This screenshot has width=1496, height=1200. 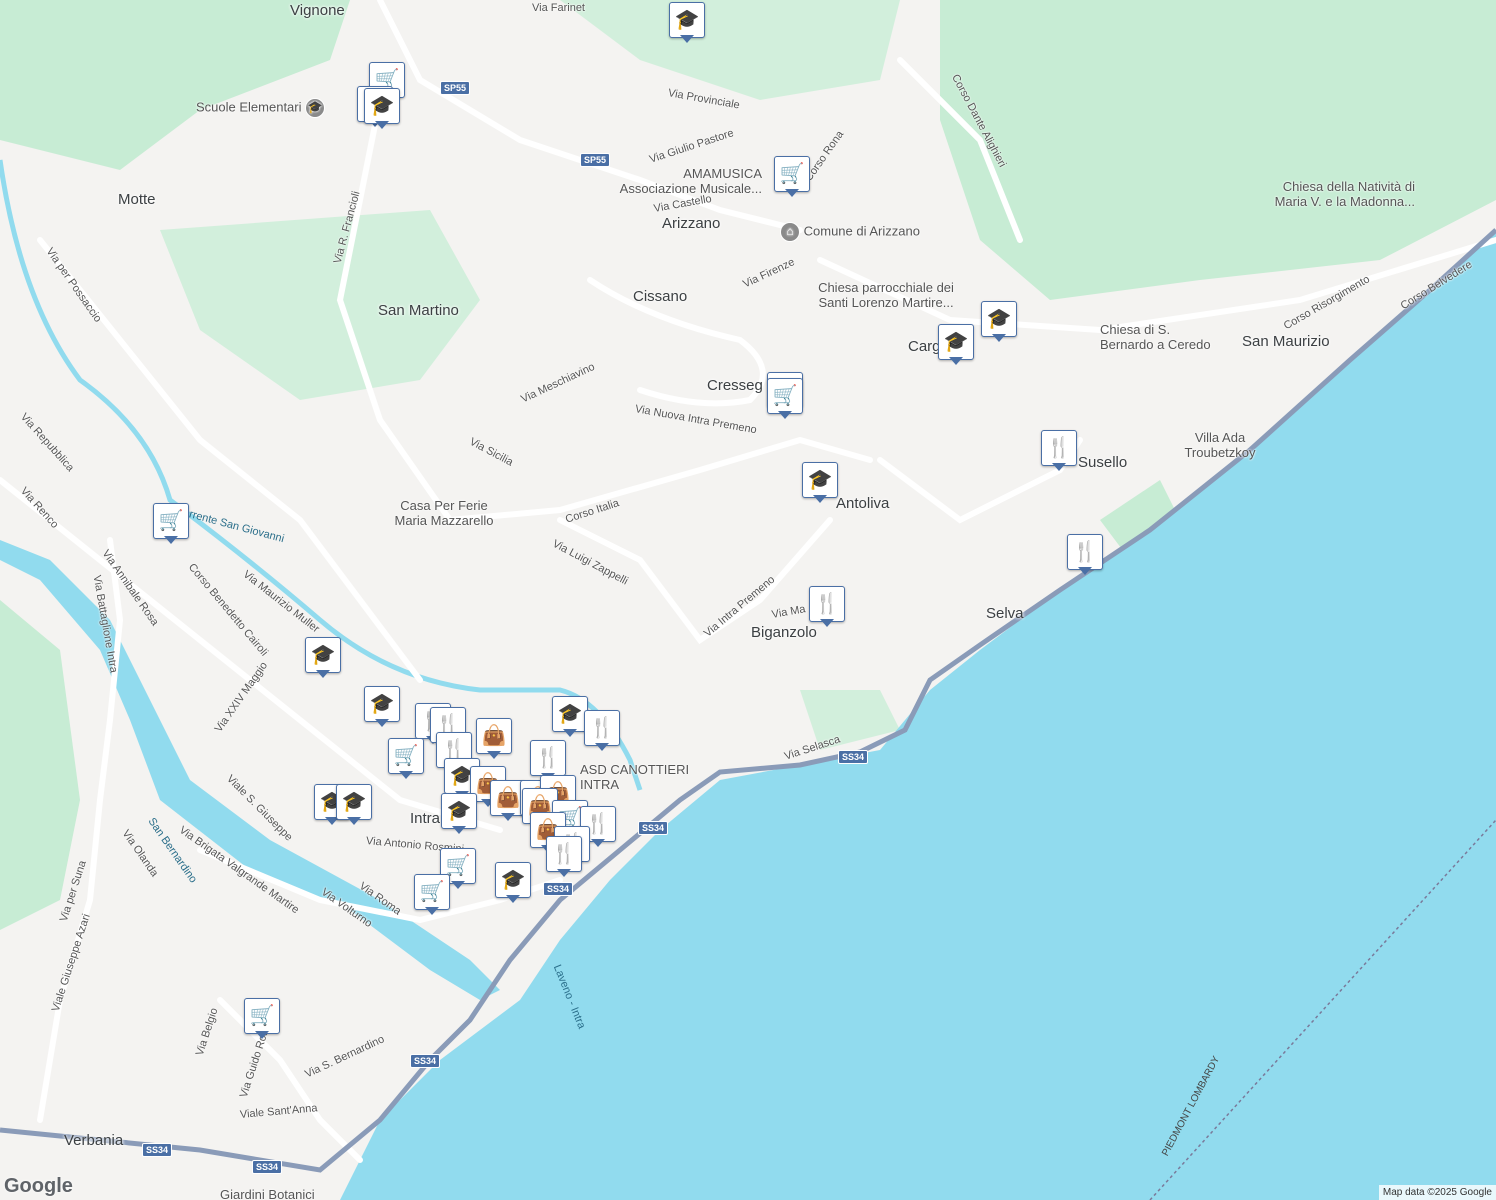 I want to click on town-label: Arizzano, so click(x=691, y=223).